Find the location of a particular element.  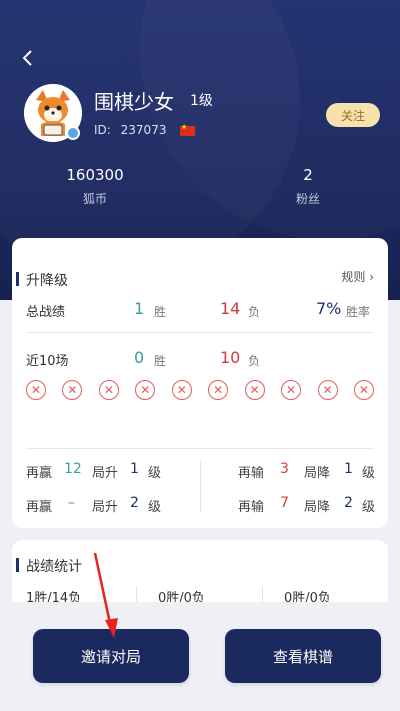

chevron-right-icon: › is located at coordinates (371, 277).